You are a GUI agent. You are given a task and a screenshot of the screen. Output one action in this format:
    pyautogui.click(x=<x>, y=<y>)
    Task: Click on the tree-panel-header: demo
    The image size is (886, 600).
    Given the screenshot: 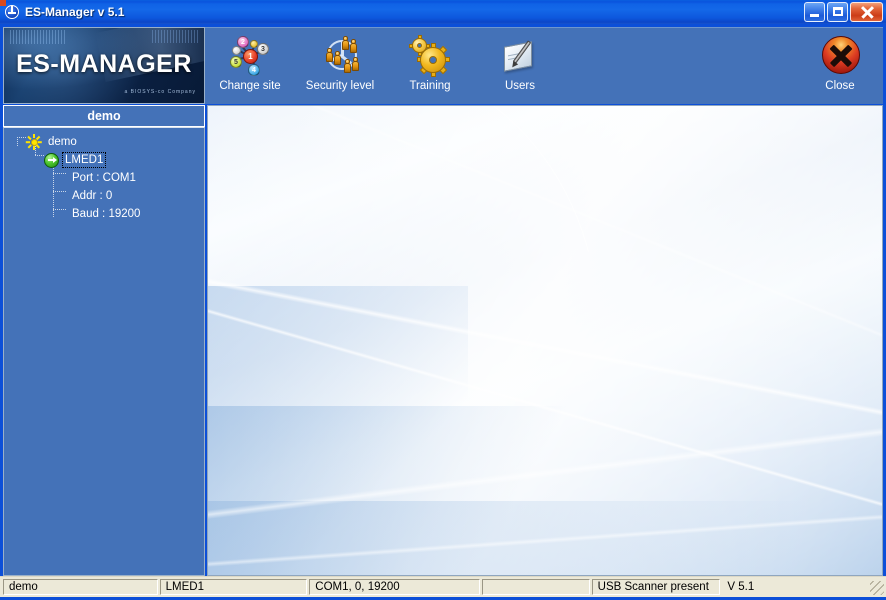 What is the action you would take?
    pyautogui.click(x=104, y=116)
    